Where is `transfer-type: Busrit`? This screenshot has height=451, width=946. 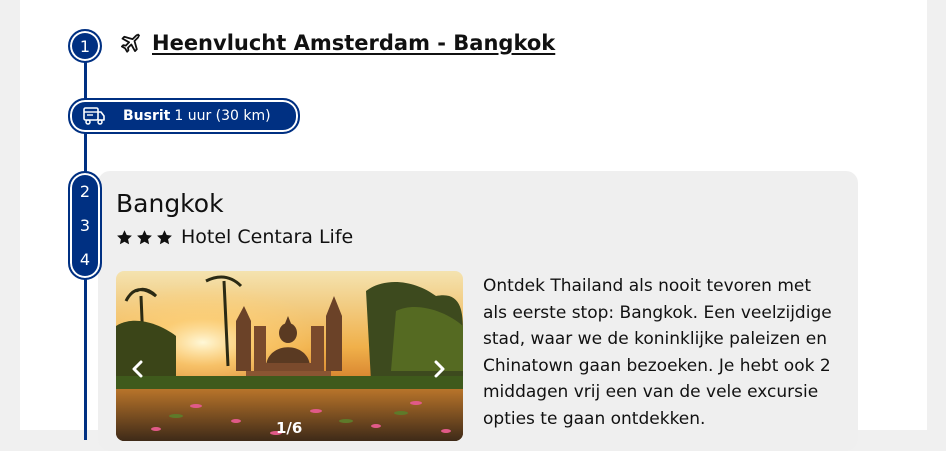 transfer-type: Busrit is located at coordinates (147, 116).